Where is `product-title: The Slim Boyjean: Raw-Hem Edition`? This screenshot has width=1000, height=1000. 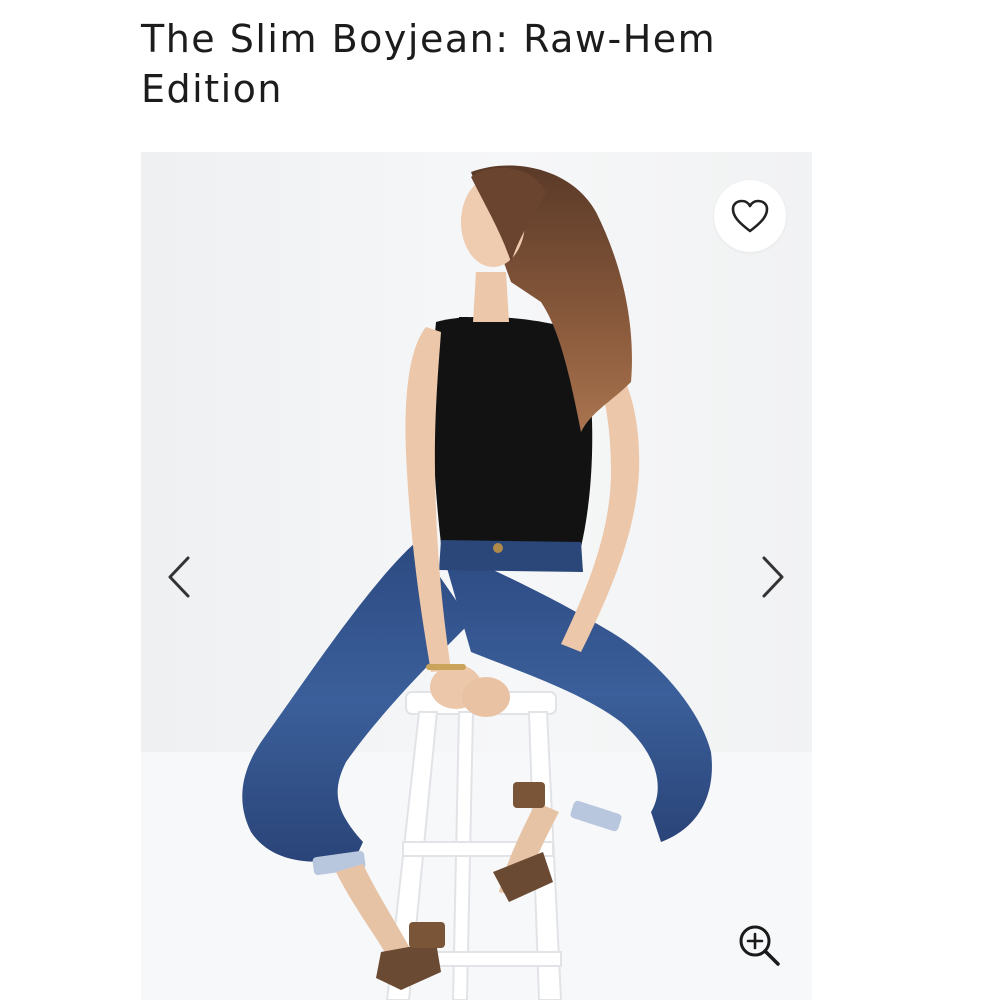
product-title: The Slim Boyjean: Raw-Hem Edition is located at coordinates (429, 64).